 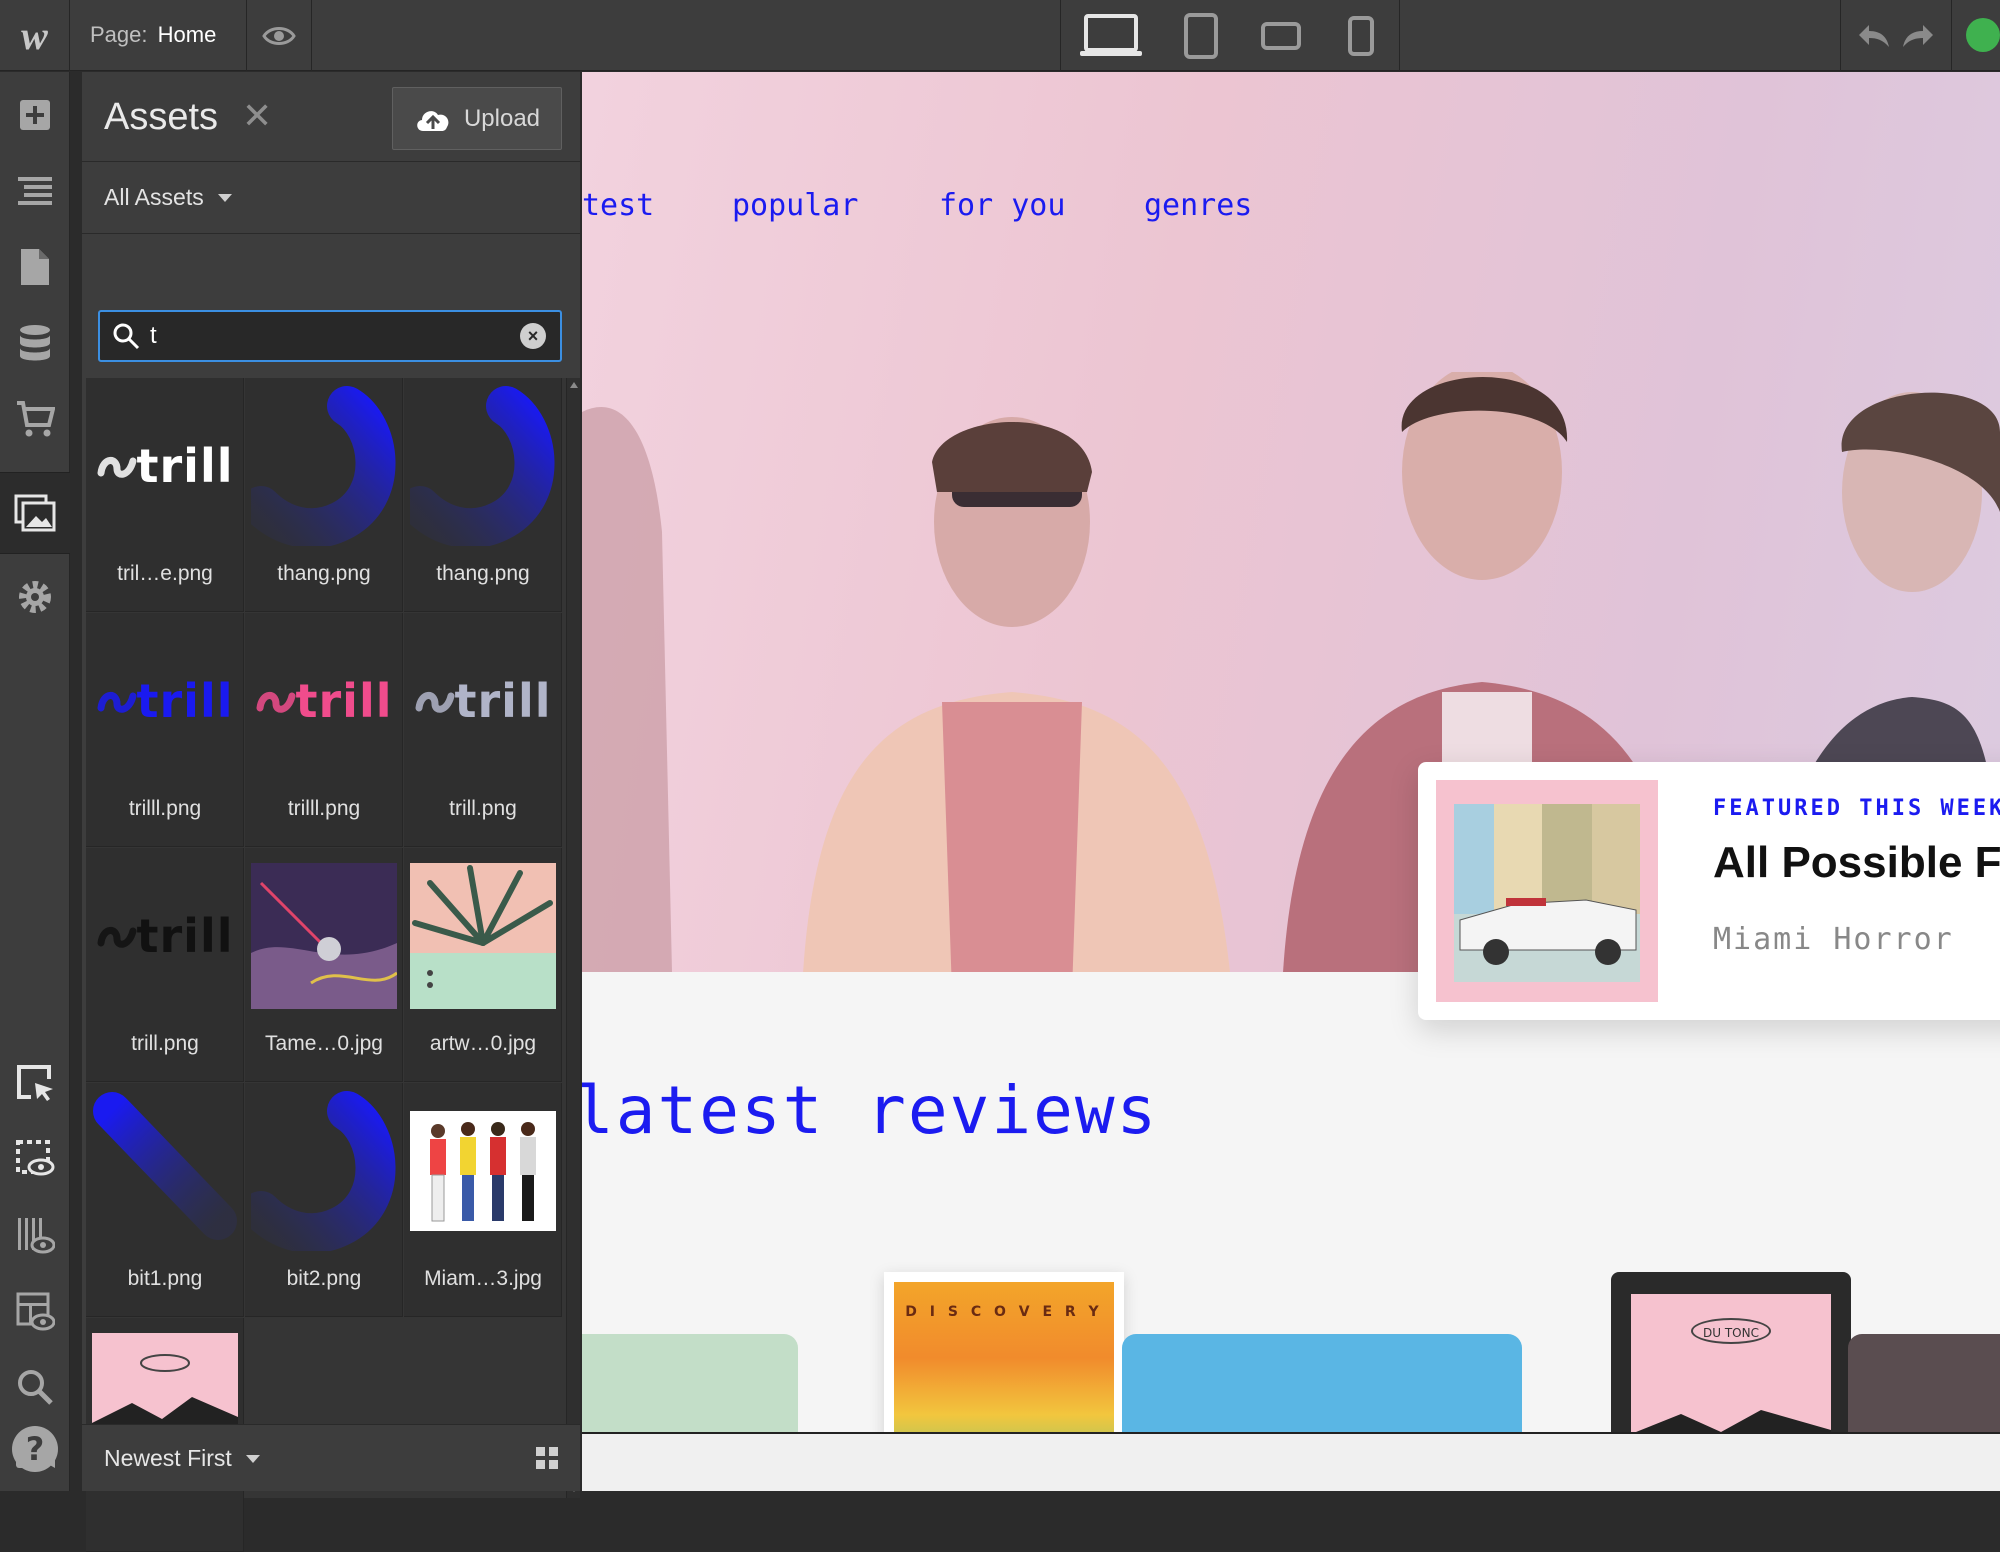 What do you see at coordinates (153, 35) in the screenshot?
I see `page-selector: Page: Home` at bounding box center [153, 35].